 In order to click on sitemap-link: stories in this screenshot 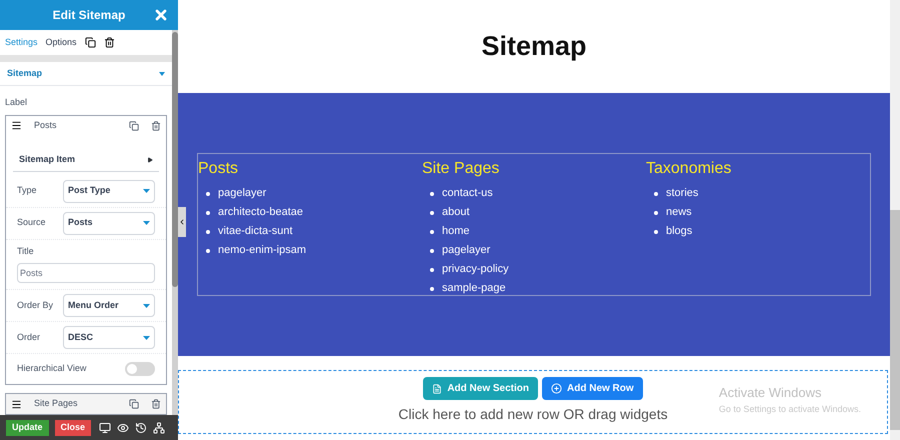, I will do `click(682, 193)`.